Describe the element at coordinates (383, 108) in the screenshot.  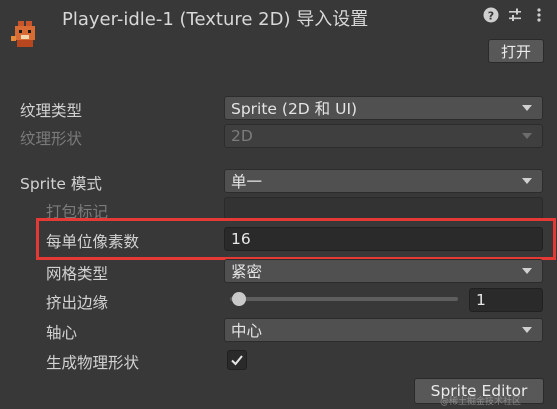
I see `texture-type-dropdown: Sprite (2D 和 UI)` at that location.